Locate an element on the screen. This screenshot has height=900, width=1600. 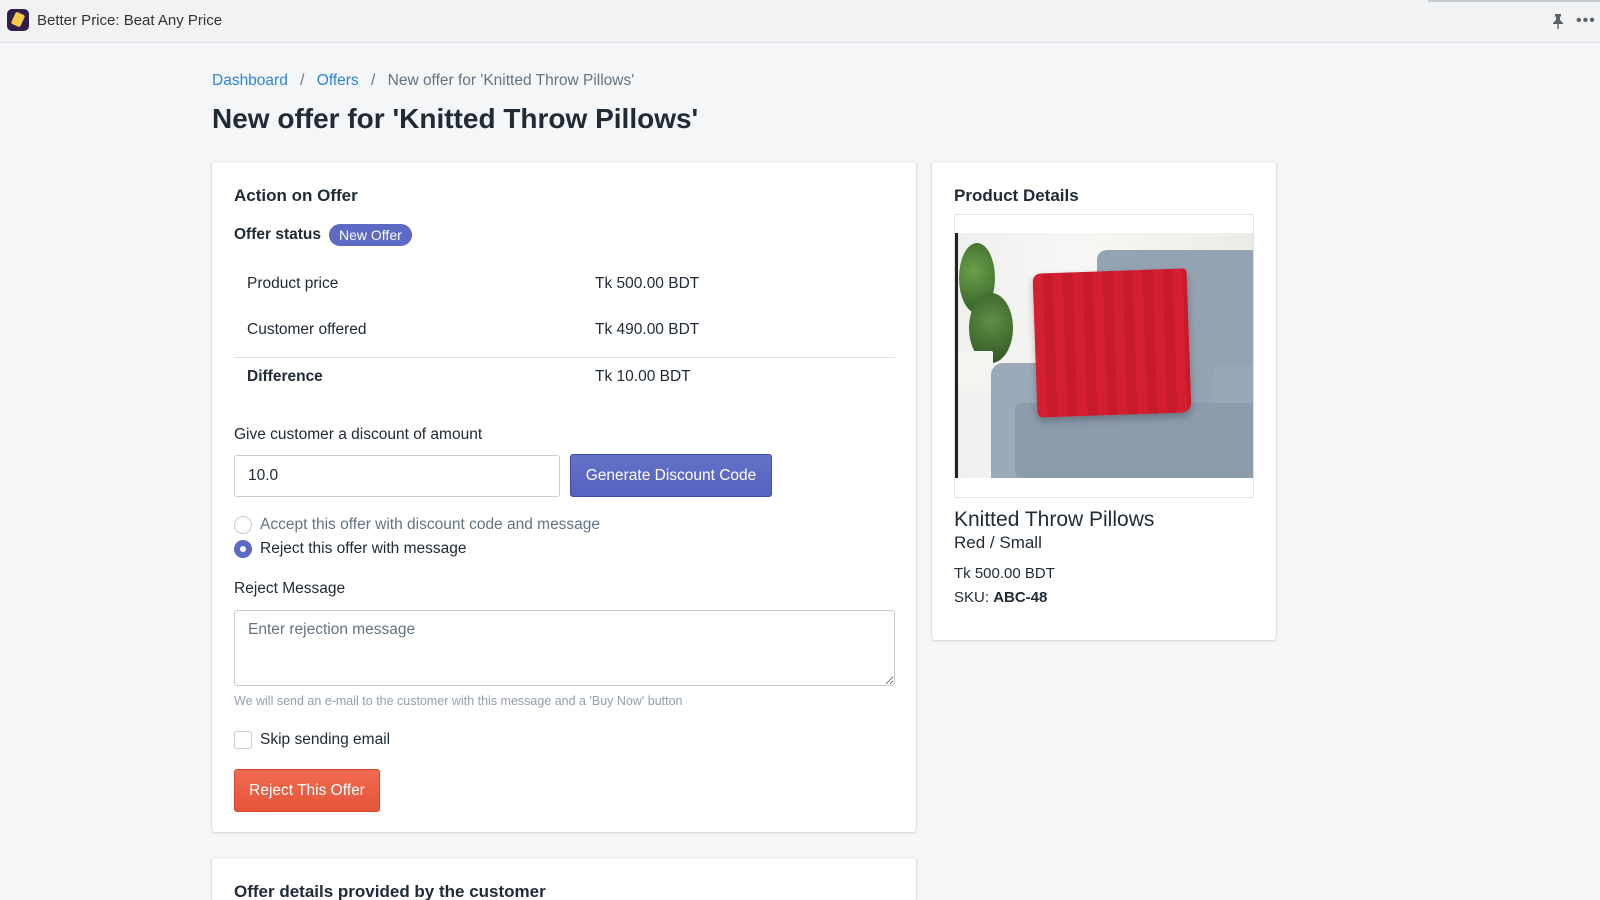
row-value: Tk 490.00 BDT is located at coordinates (647, 329).